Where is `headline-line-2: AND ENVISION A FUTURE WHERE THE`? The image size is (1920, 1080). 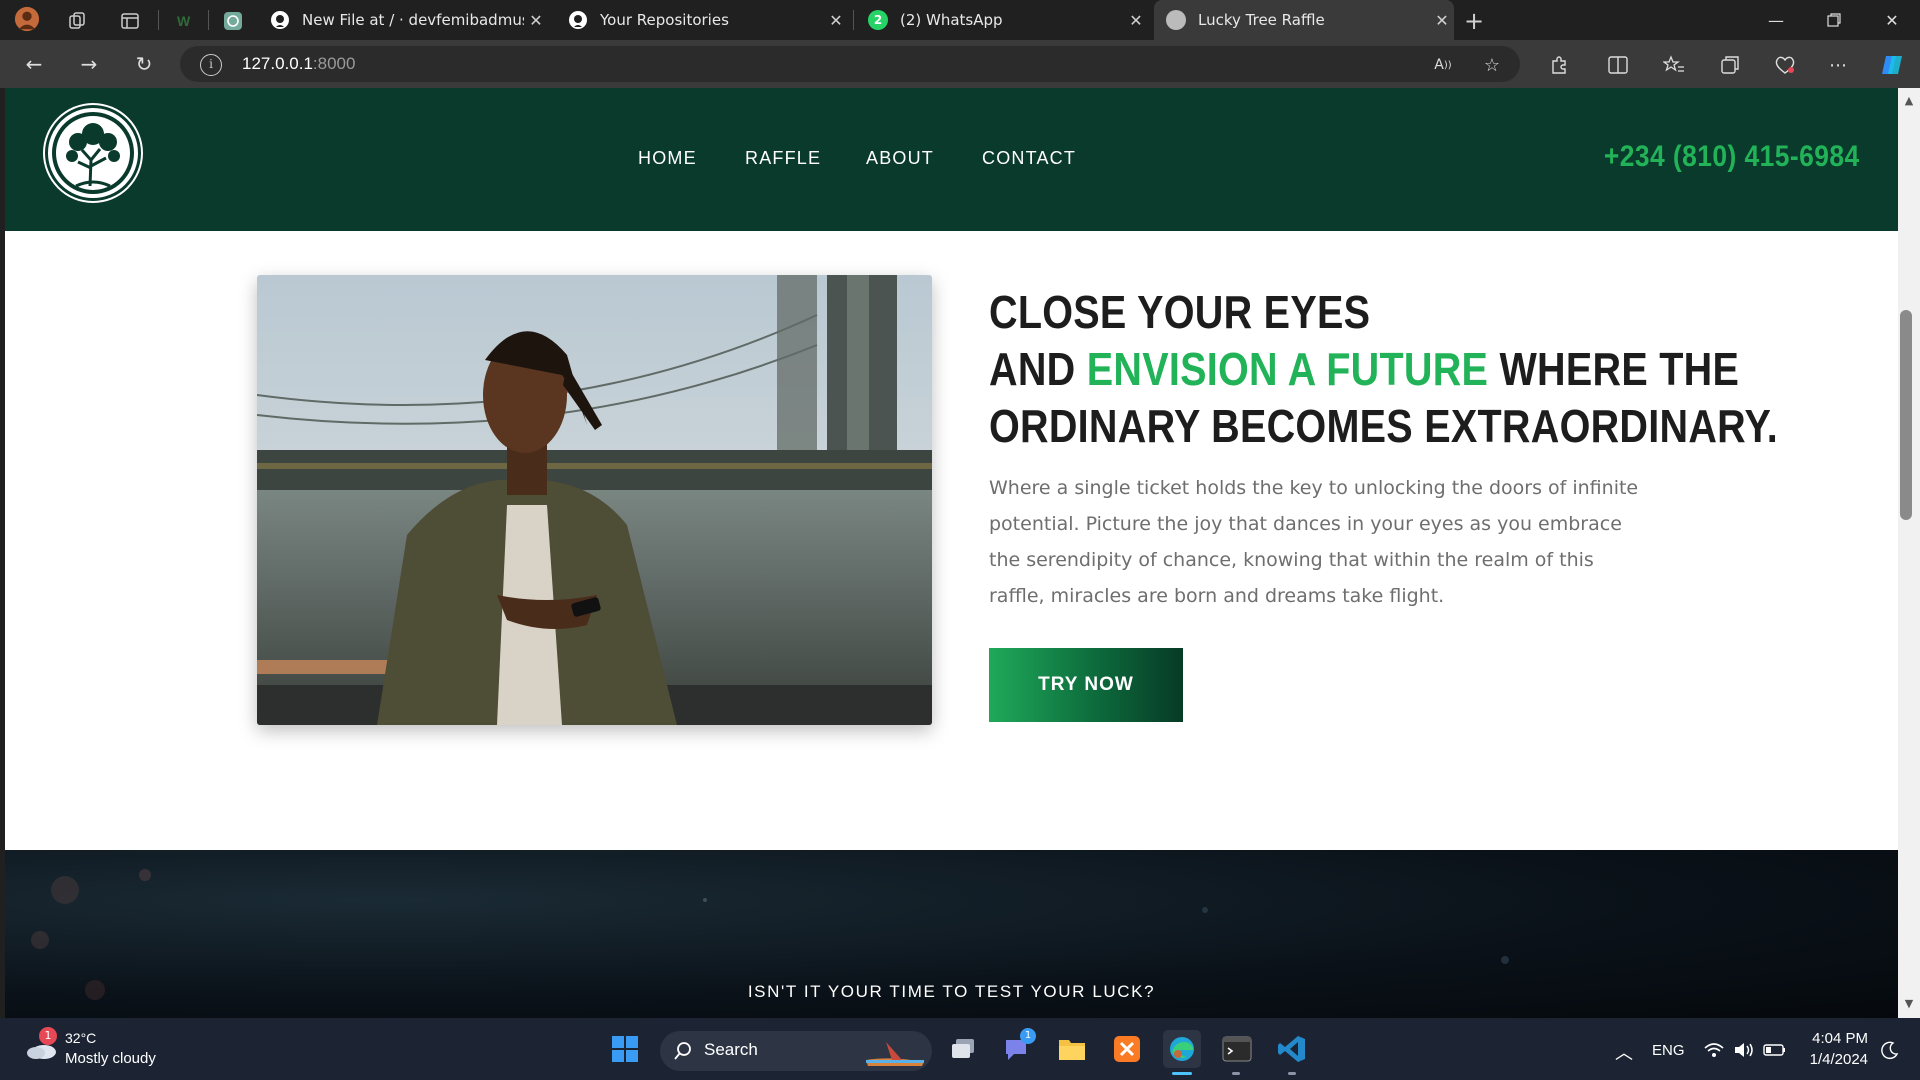
headline-line-2: AND ENVISION A FUTURE WHERE THE is located at coordinates (1364, 369).